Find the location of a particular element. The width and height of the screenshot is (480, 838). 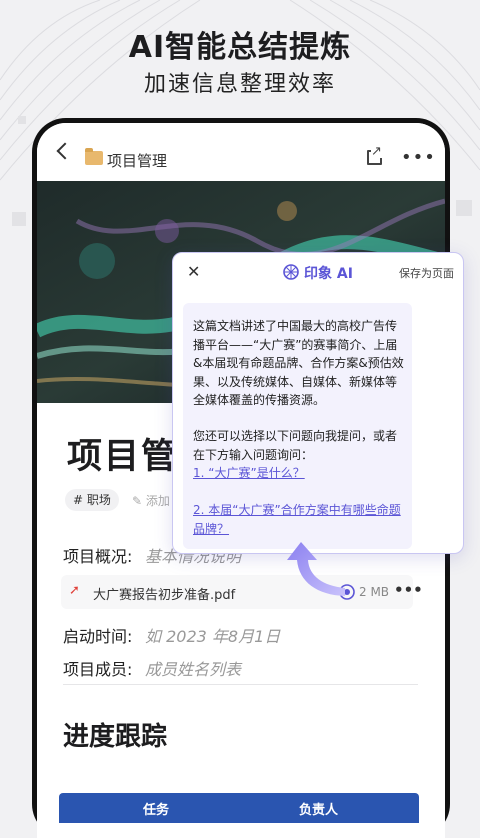

ai-brand-name: 印象 AI is located at coordinates (328, 274).